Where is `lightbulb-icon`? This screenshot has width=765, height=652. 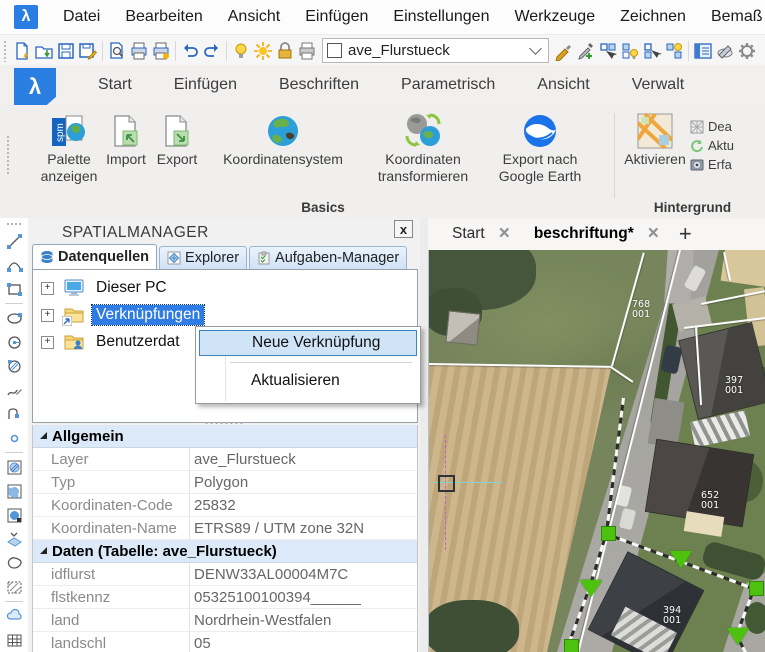 lightbulb-icon is located at coordinates (241, 51).